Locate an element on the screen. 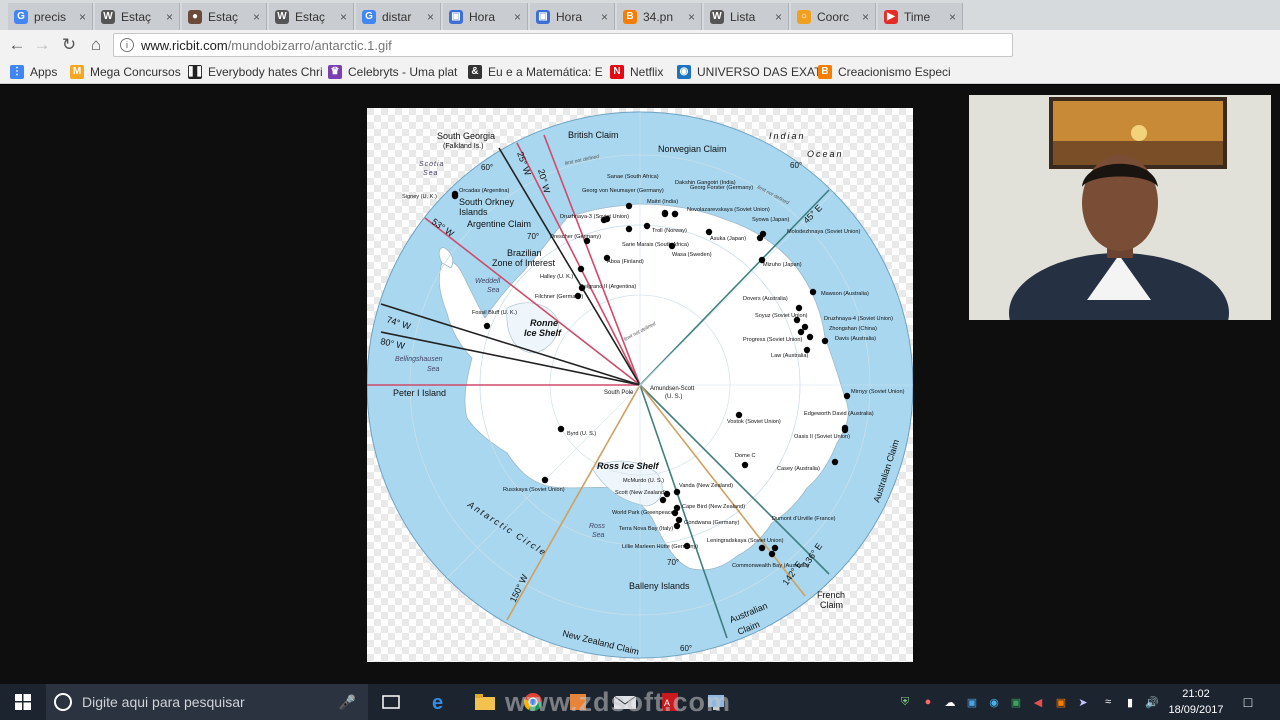 This screenshot has height=720, width=1280. label-bellingshausen-1: Bellingshausen is located at coordinates (419, 359).